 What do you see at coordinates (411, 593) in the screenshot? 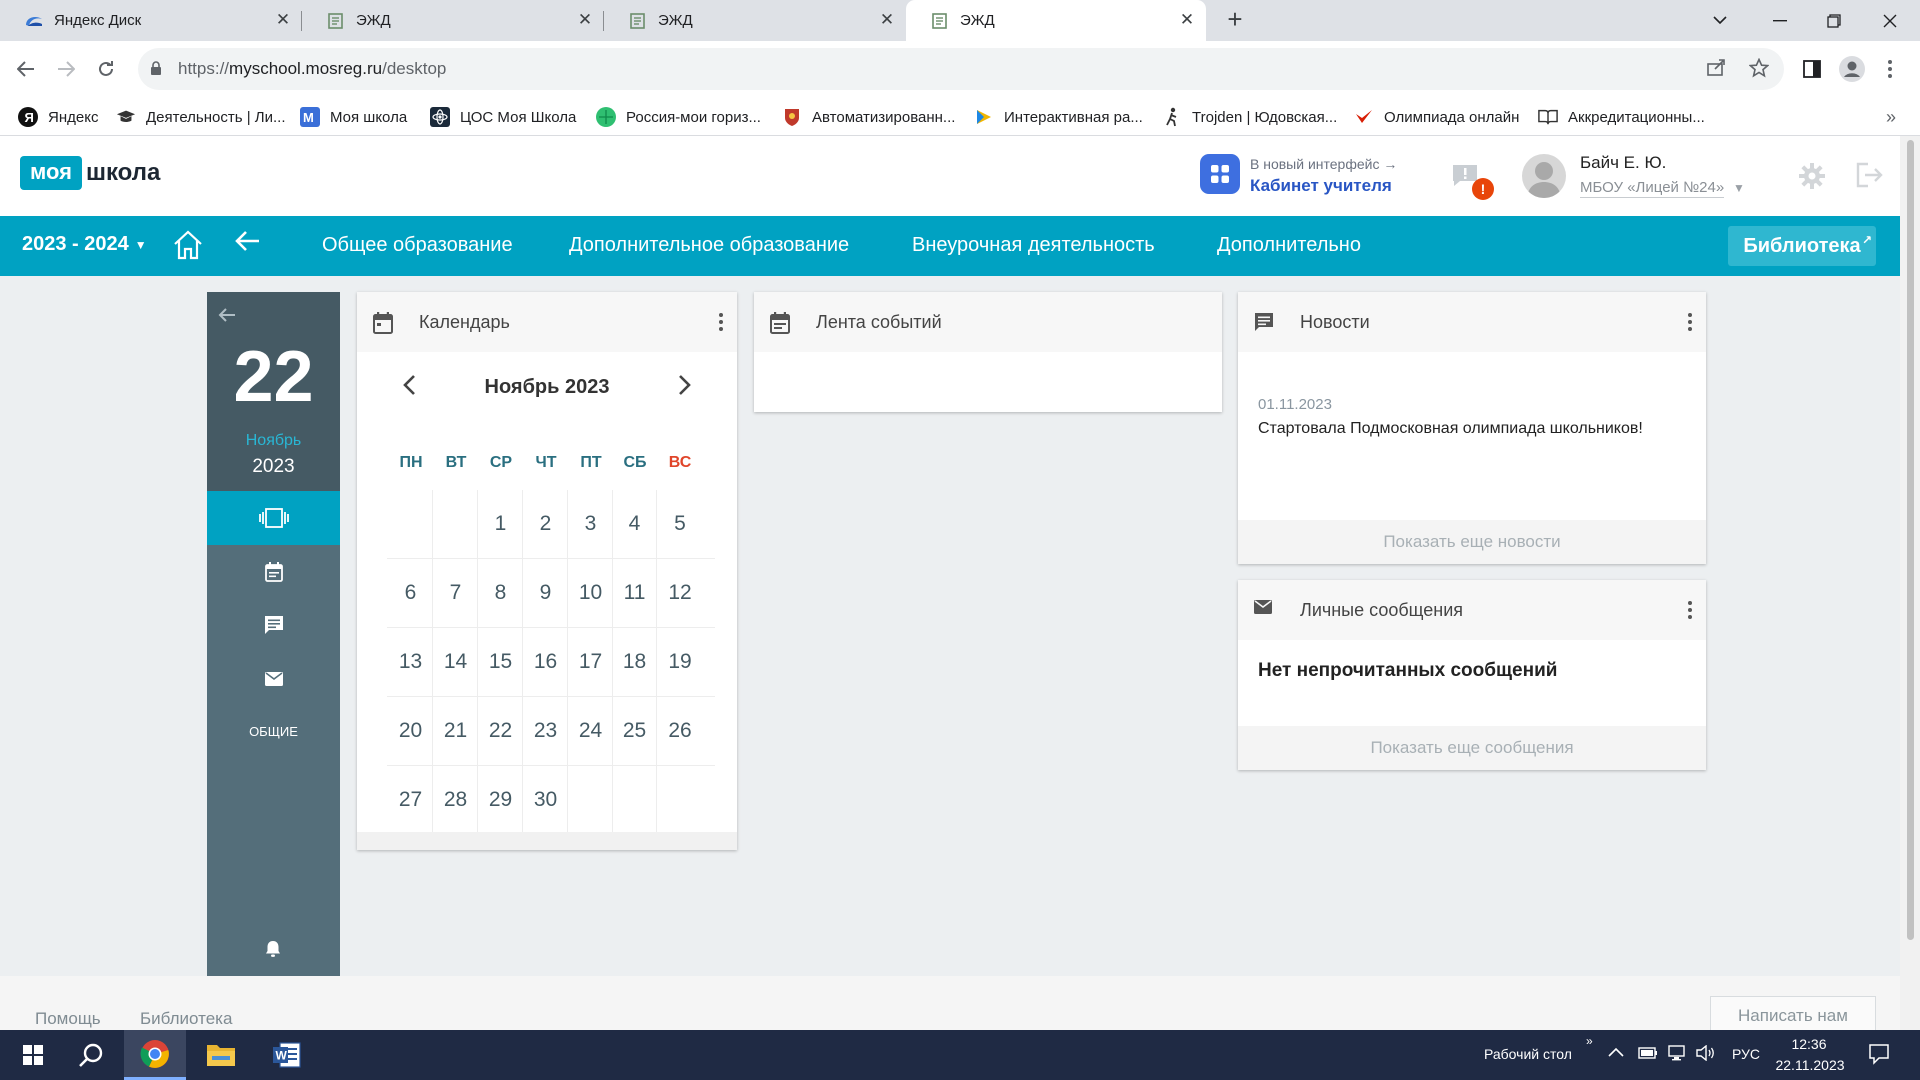
I see `calendar-day-cell: 6` at bounding box center [411, 593].